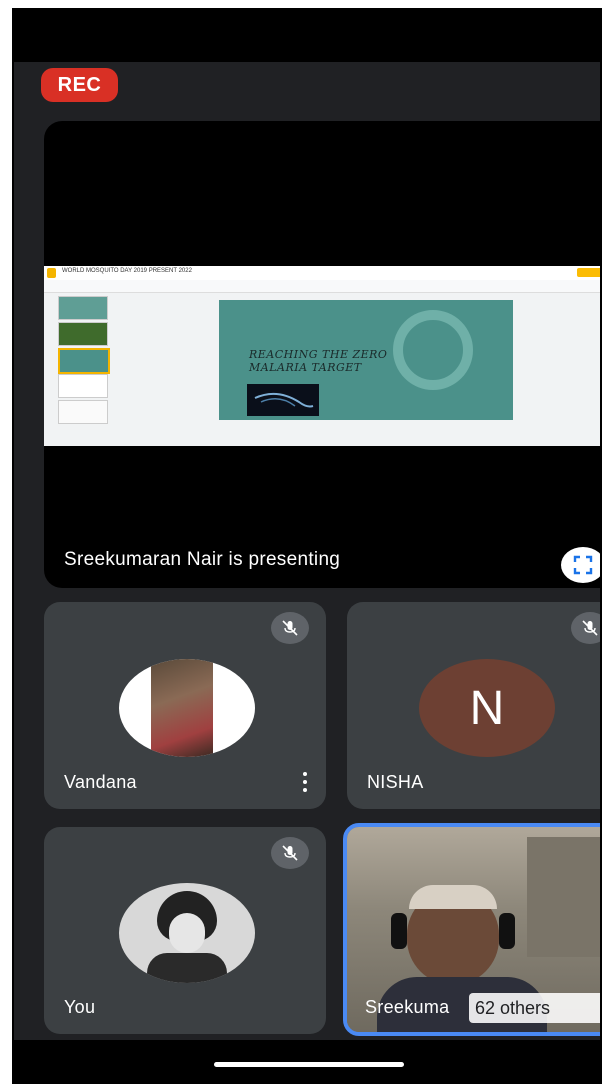  I want to click on headphone-right, so click(507, 931).